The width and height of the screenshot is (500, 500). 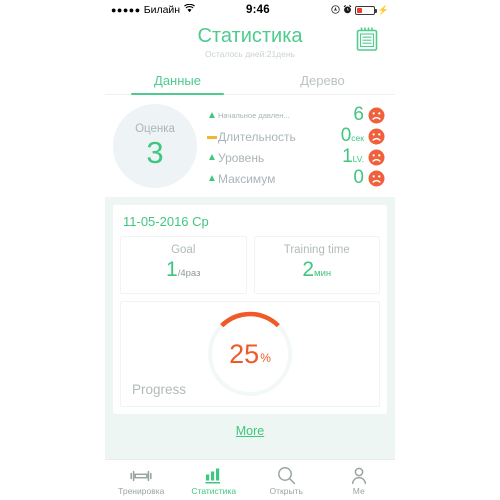 I want to click on progress-label: Progress, so click(x=159, y=389).